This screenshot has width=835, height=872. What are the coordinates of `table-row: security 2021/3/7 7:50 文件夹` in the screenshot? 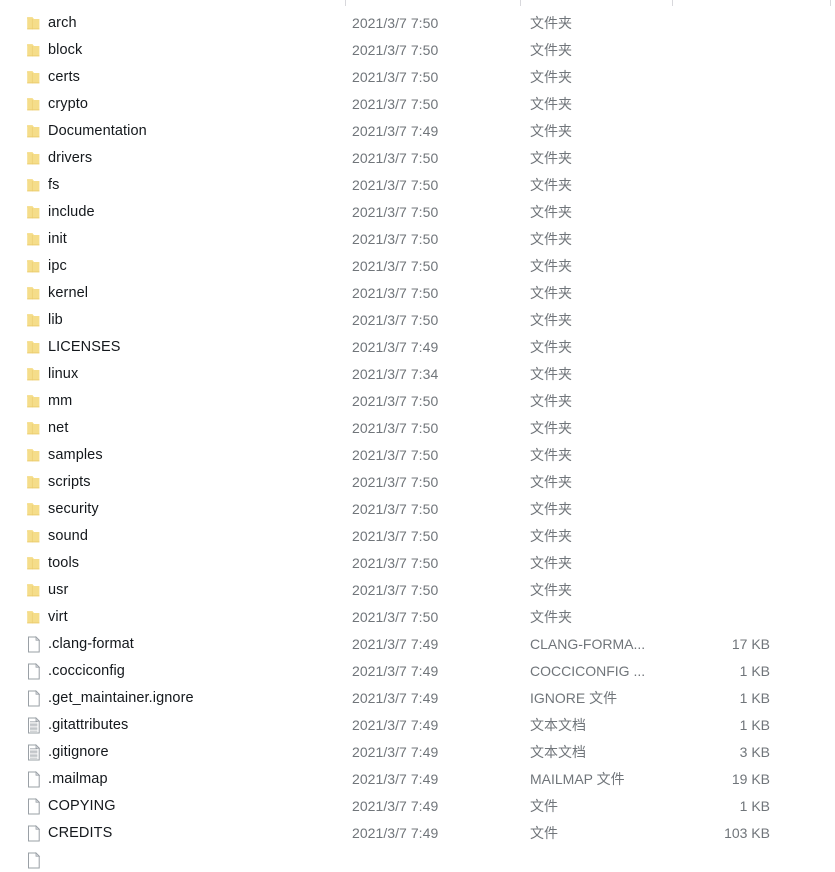 It's located at (417, 509).